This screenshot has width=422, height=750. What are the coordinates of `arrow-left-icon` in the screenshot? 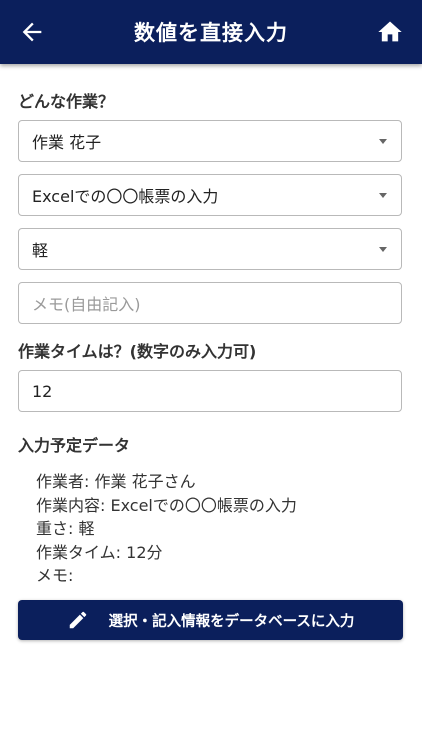 It's located at (32, 32).